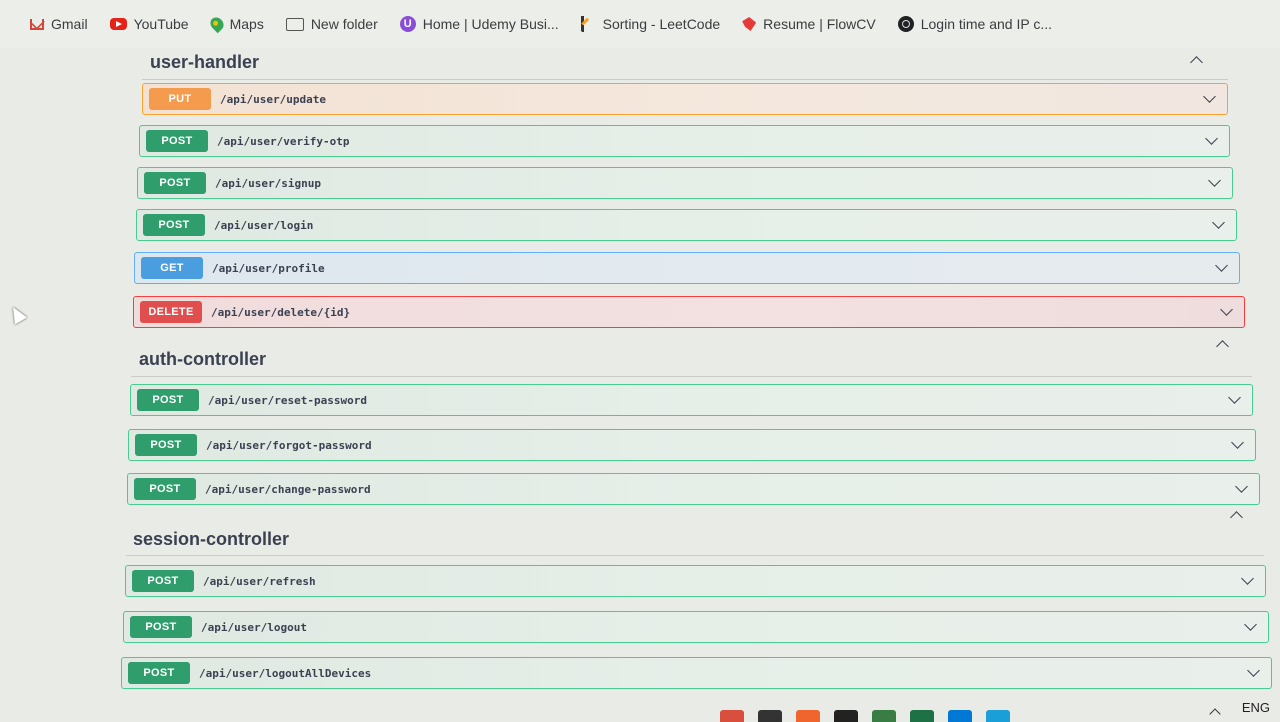 The width and height of the screenshot is (1280, 722). I want to click on udemy-icon: U, so click(407, 24).